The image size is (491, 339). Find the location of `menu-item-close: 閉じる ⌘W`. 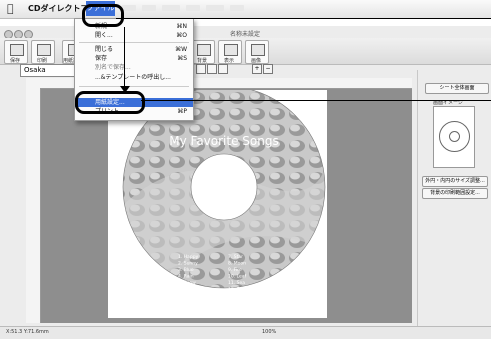

menu-item-close: 閉じる ⌘W is located at coordinates (134, 49).